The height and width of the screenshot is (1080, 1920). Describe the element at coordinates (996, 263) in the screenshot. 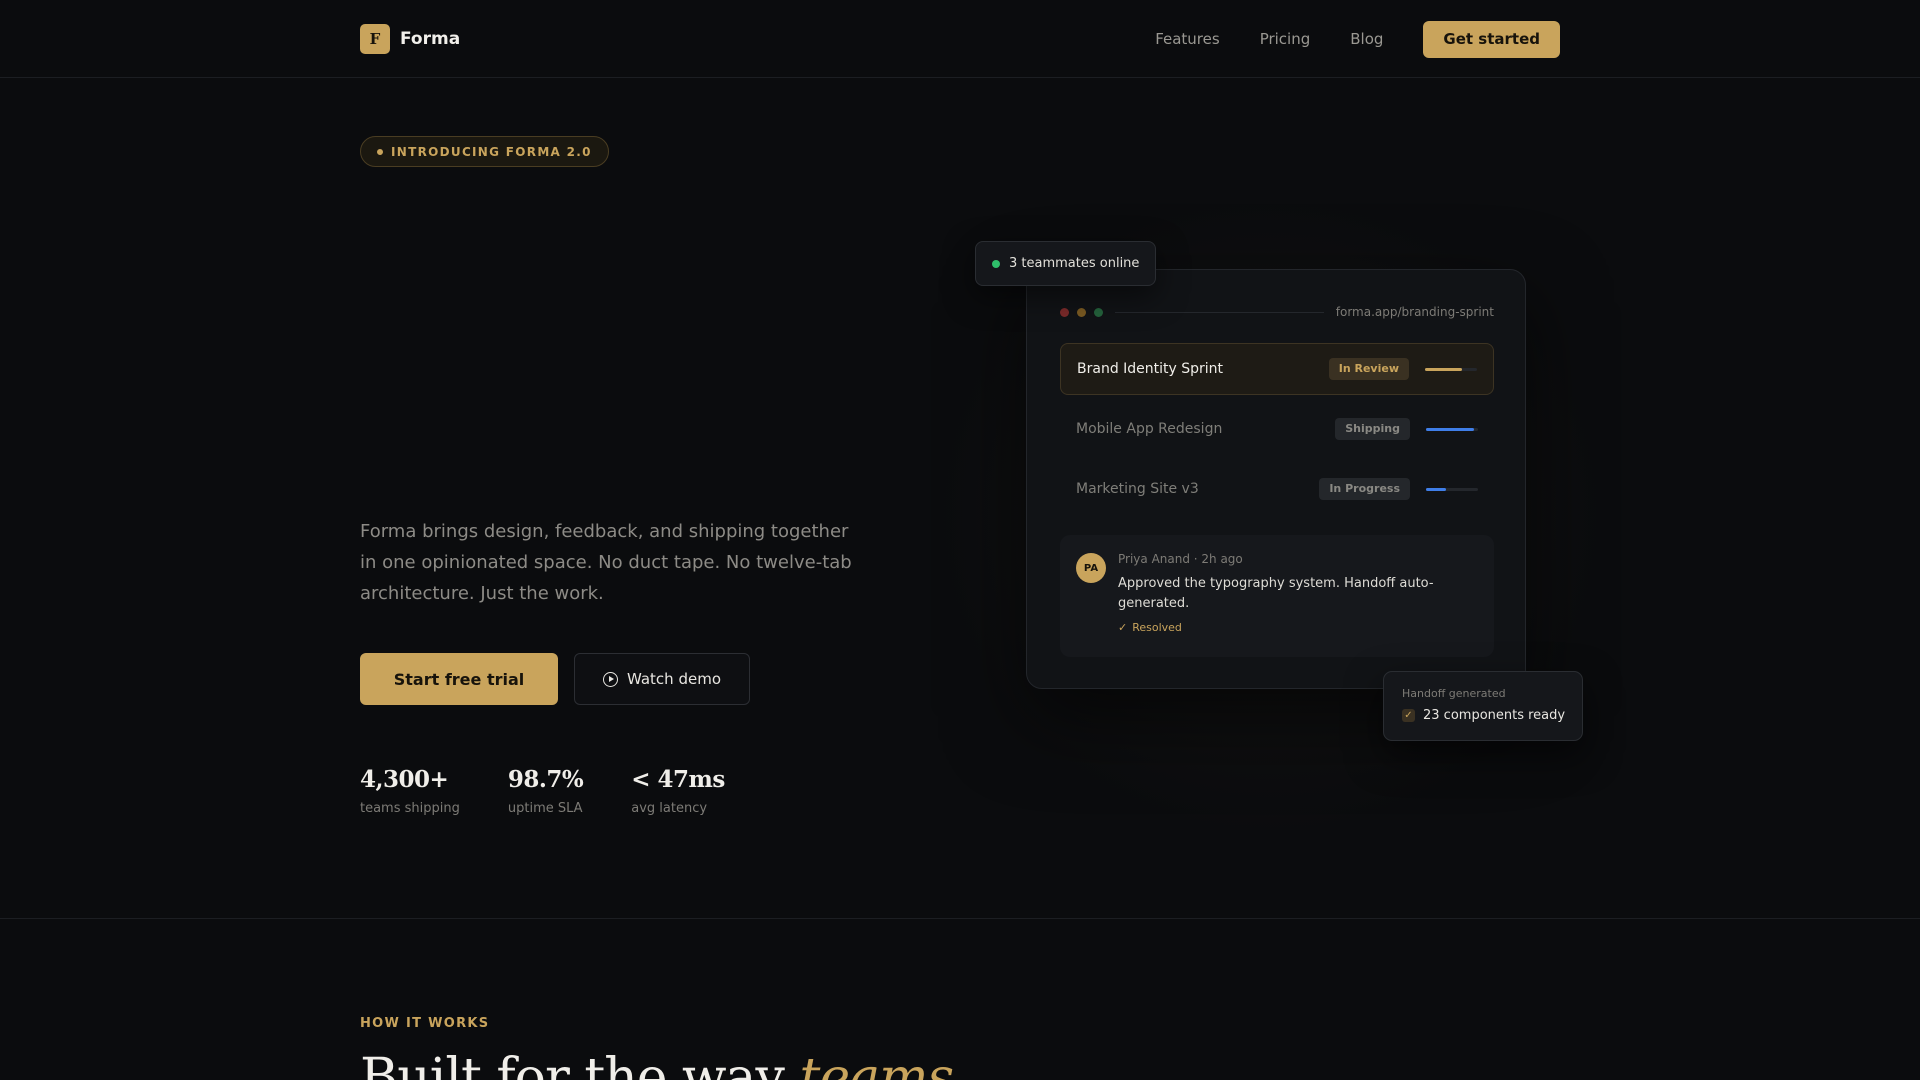

I see `online-dot-icon` at that location.